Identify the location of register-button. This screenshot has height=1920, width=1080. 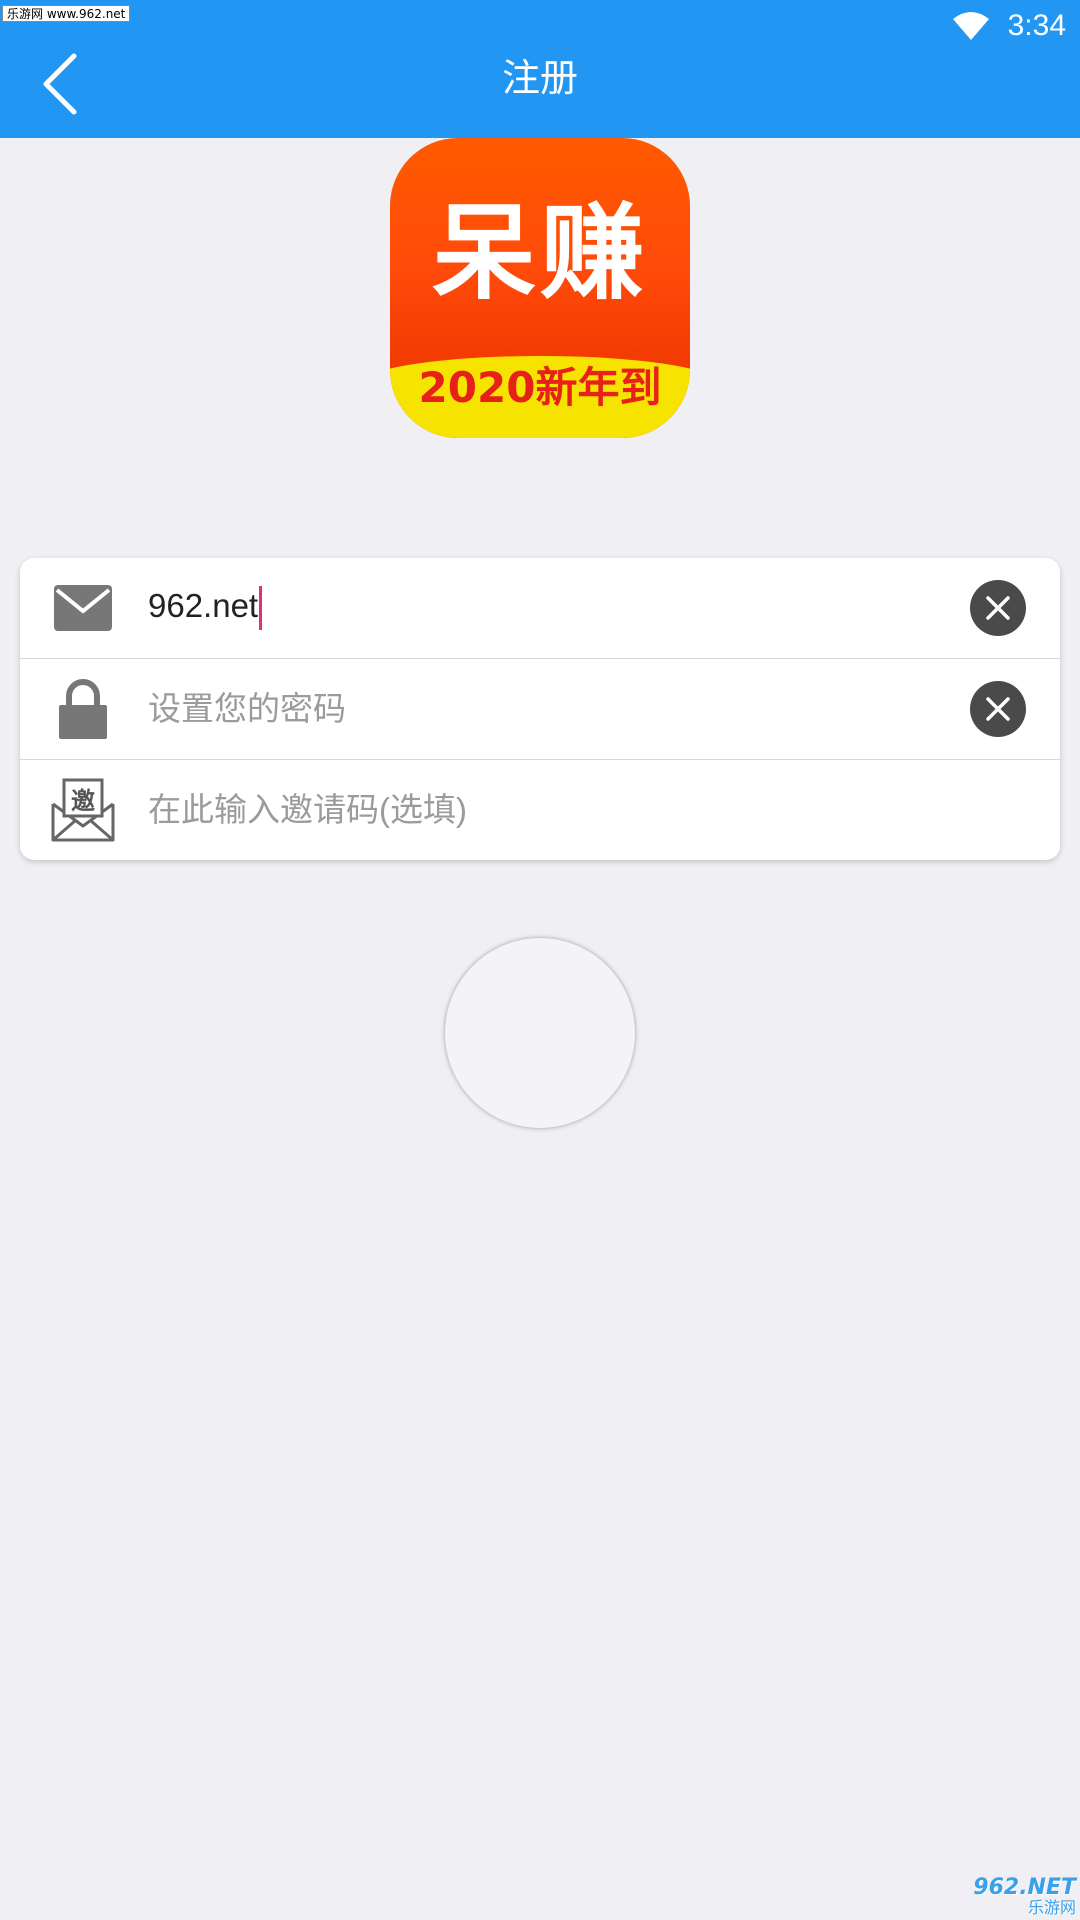
(540, 1033).